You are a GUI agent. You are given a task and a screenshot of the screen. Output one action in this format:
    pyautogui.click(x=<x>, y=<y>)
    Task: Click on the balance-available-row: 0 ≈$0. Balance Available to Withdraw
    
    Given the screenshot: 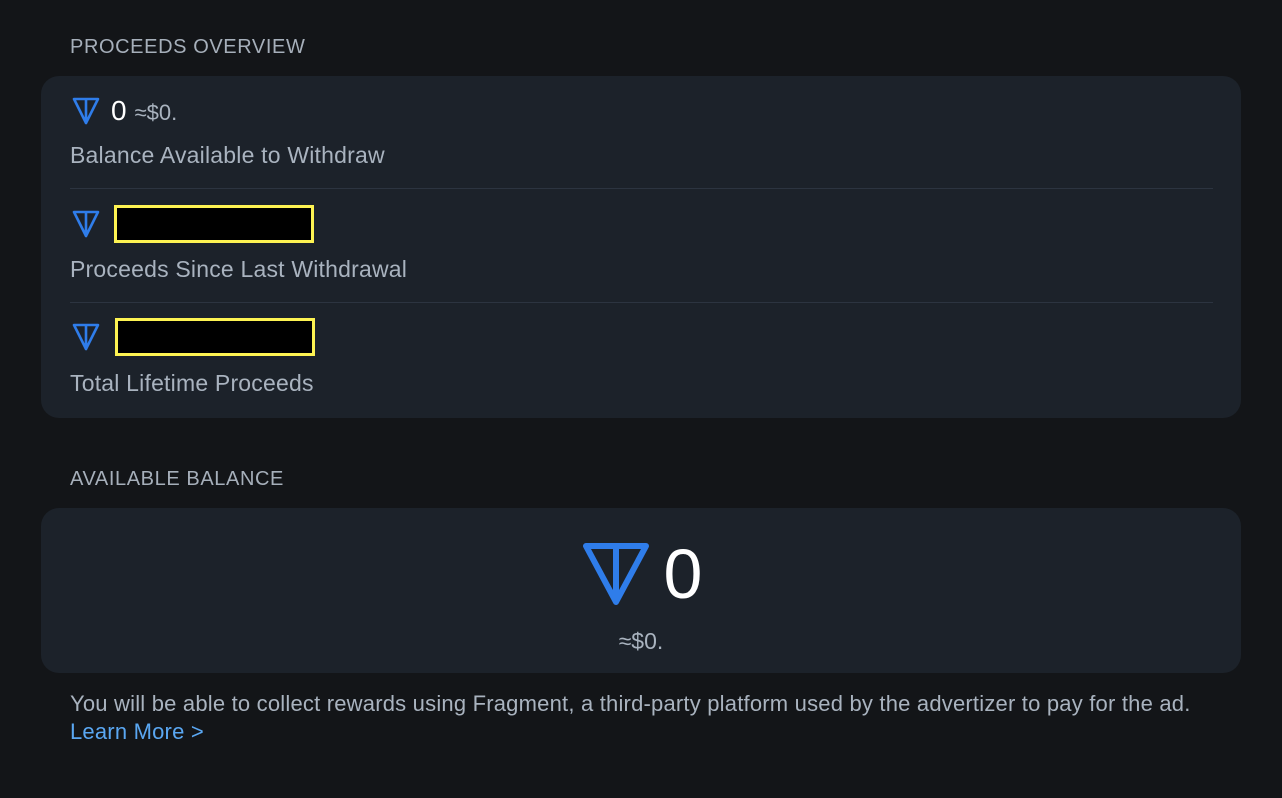 What is the action you would take?
    pyautogui.click(x=641, y=134)
    